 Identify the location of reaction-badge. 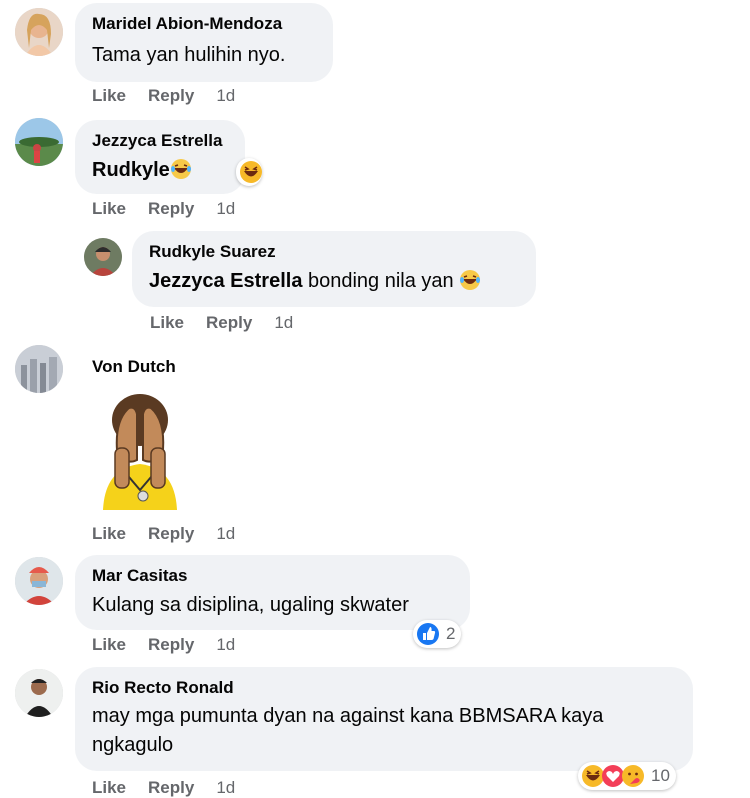
(249, 172).